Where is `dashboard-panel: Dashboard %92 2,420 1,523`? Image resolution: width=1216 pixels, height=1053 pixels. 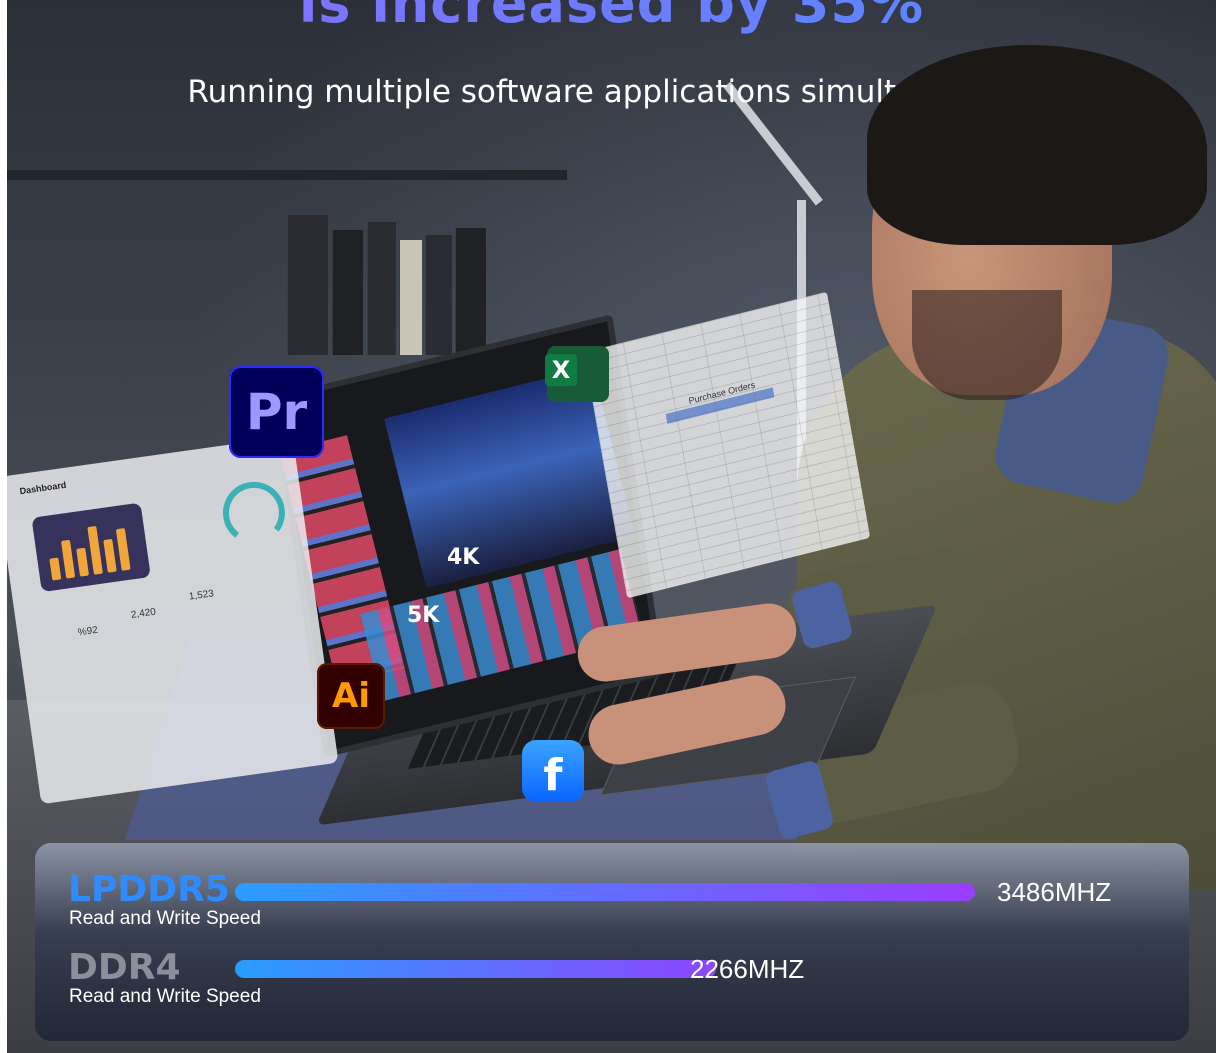 dashboard-panel: Dashboard %92 2,420 1,523 is located at coordinates (173, 620).